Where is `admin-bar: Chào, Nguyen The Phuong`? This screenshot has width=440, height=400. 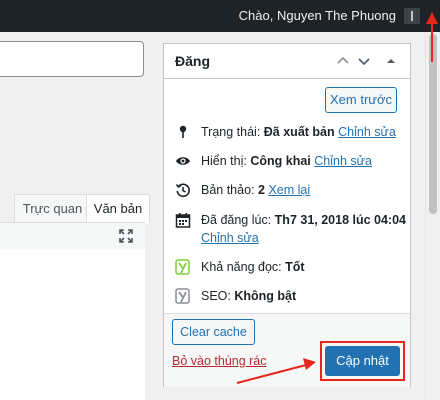
admin-bar: Chào, Nguyen The Phuong is located at coordinates (220, 16).